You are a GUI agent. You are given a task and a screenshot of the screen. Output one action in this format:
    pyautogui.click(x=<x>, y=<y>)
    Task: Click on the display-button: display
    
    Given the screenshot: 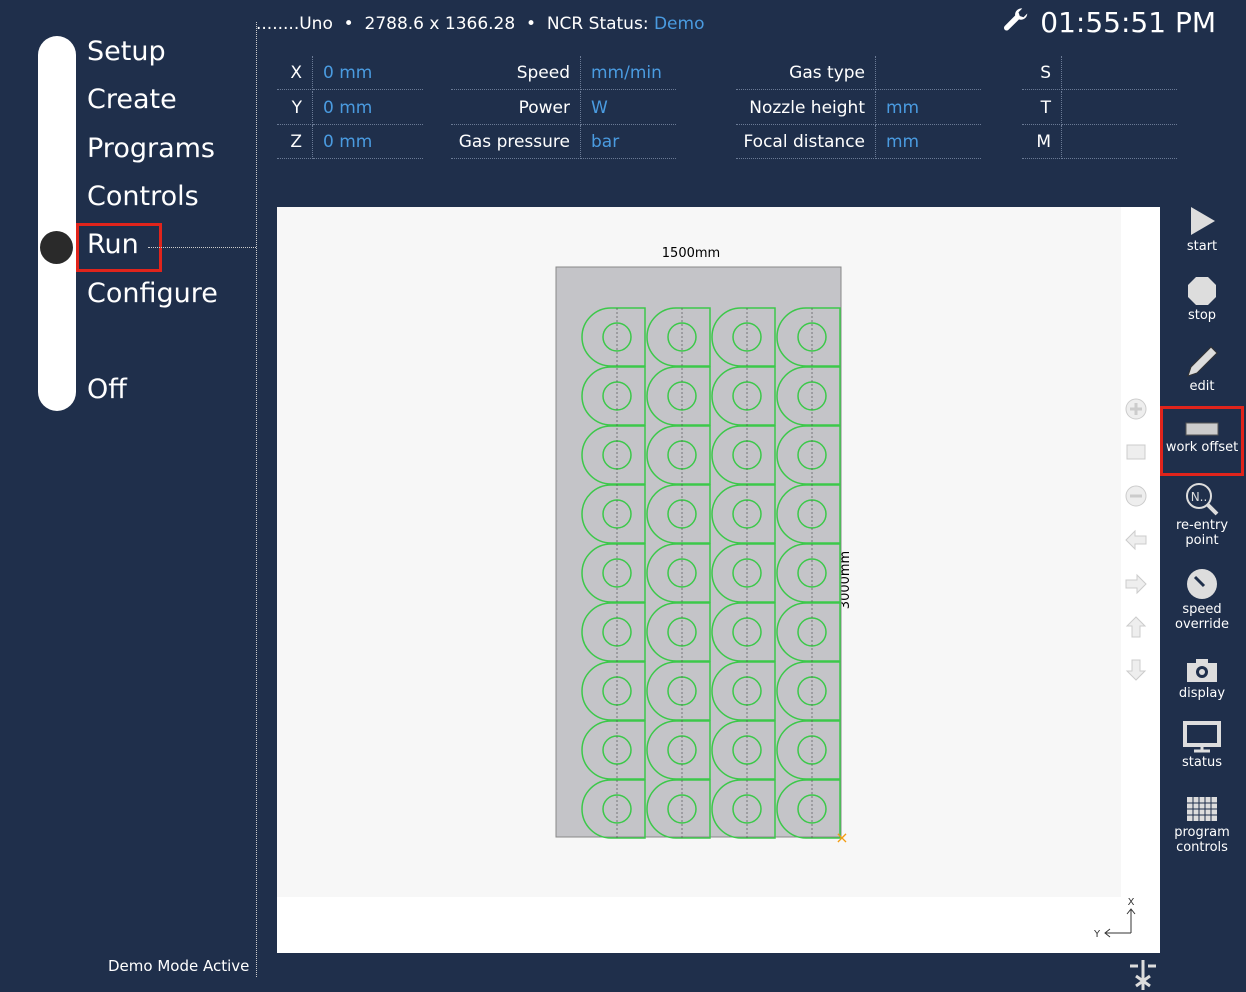 What is the action you would take?
    pyautogui.click(x=1202, y=678)
    